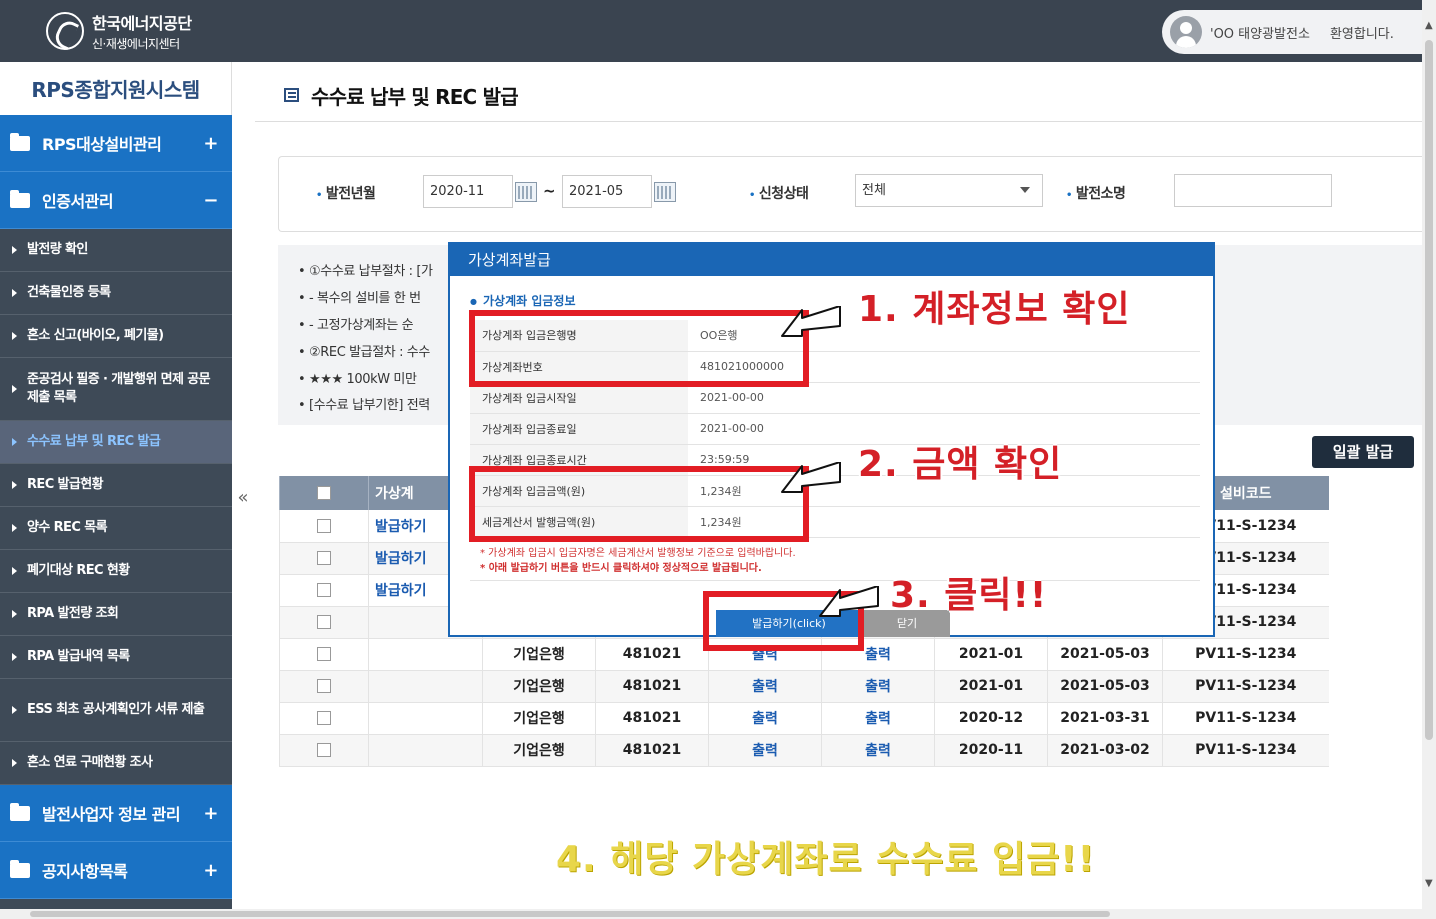  Describe the element at coordinates (359, 298) in the screenshot. I see `notice-line: • - 복수의 설비를 한 번` at that location.